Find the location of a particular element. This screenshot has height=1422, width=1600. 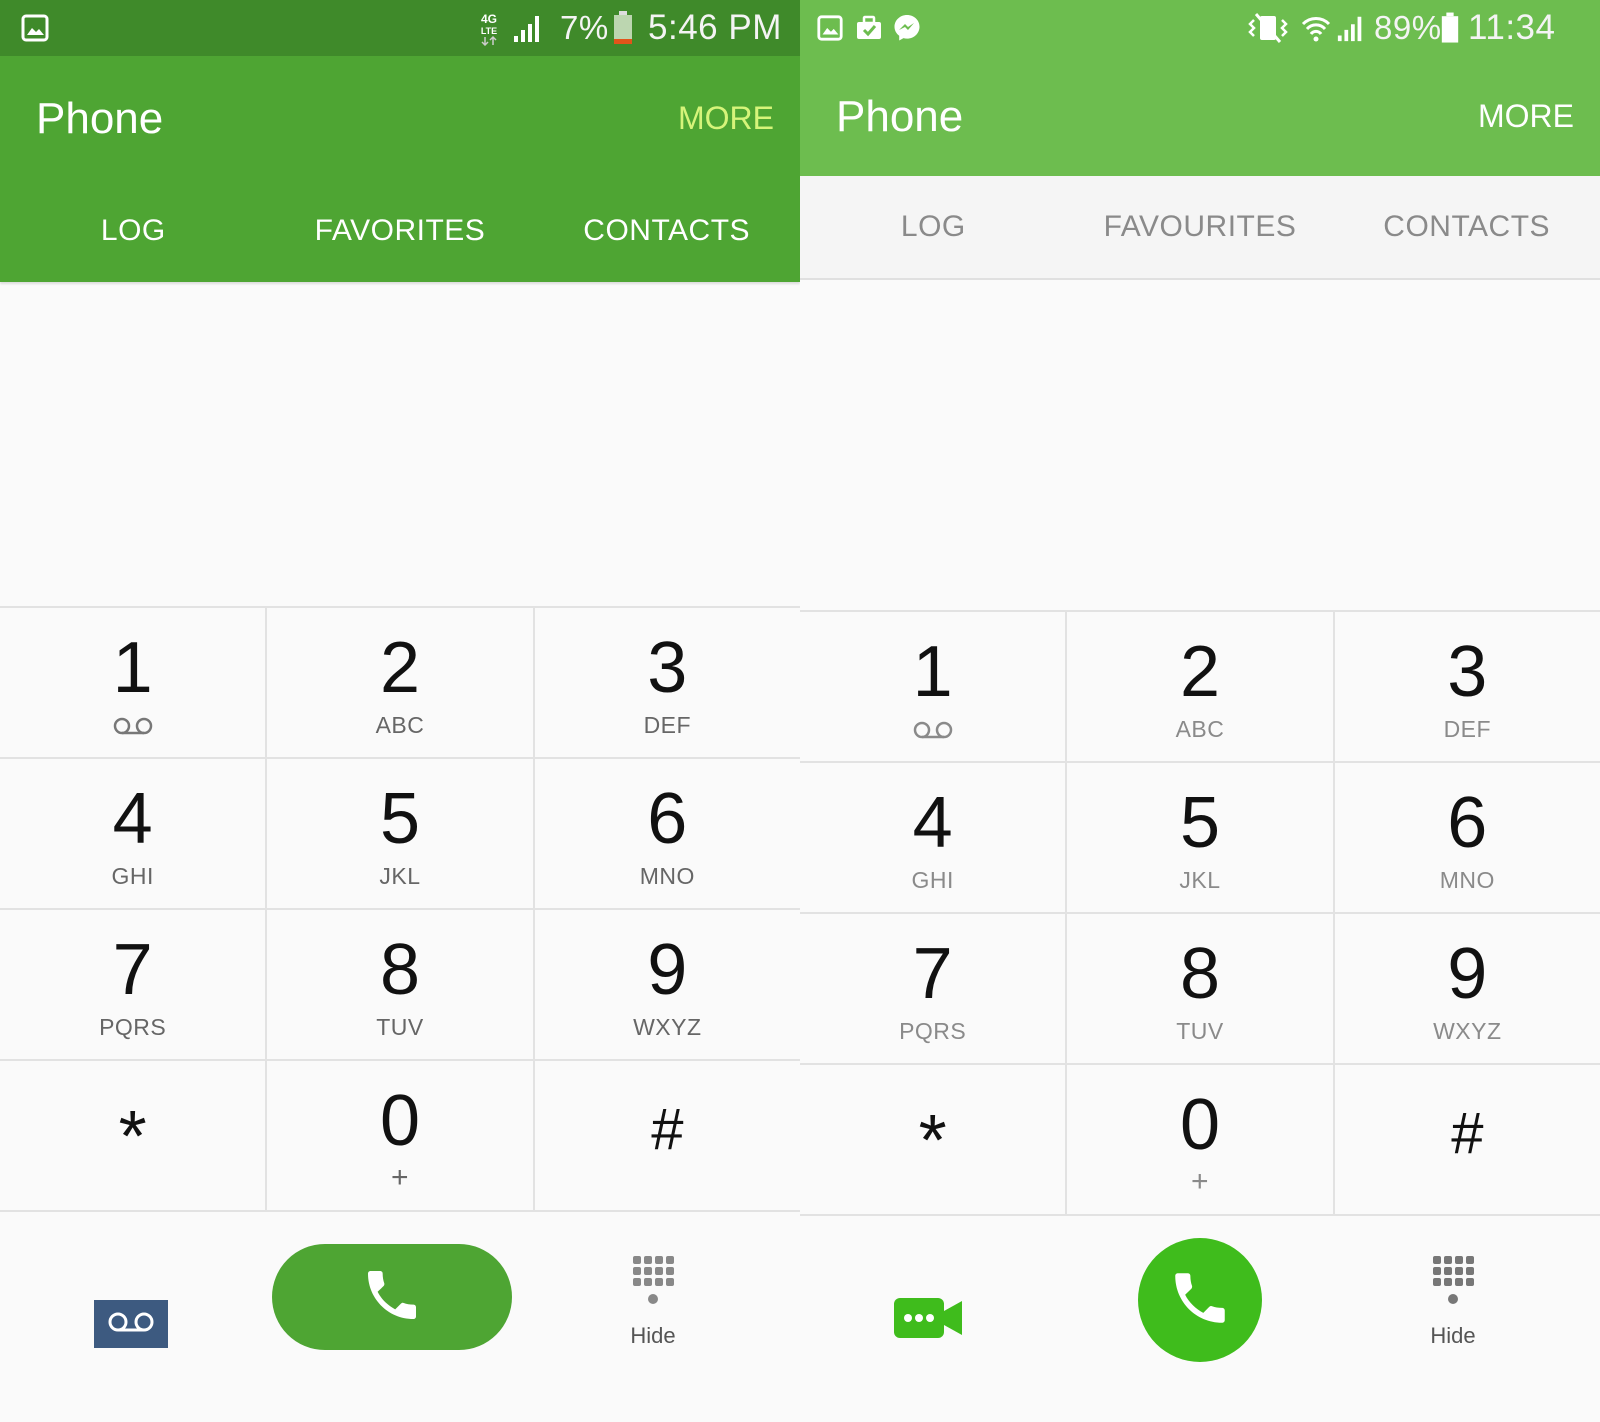

app-bar: Phone MORE is located at coordinates (400, 118).